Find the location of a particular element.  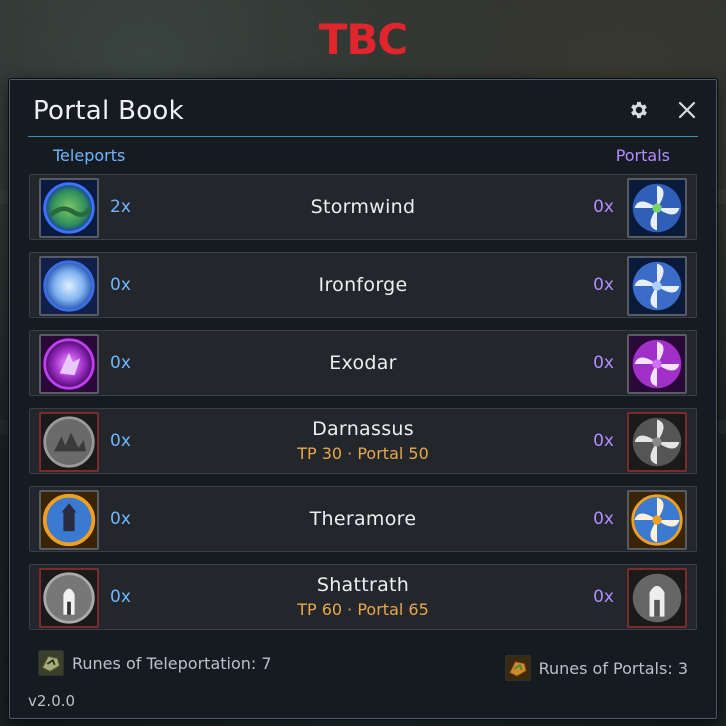

portal-stormwind-button is located at coordinates (657, 208).